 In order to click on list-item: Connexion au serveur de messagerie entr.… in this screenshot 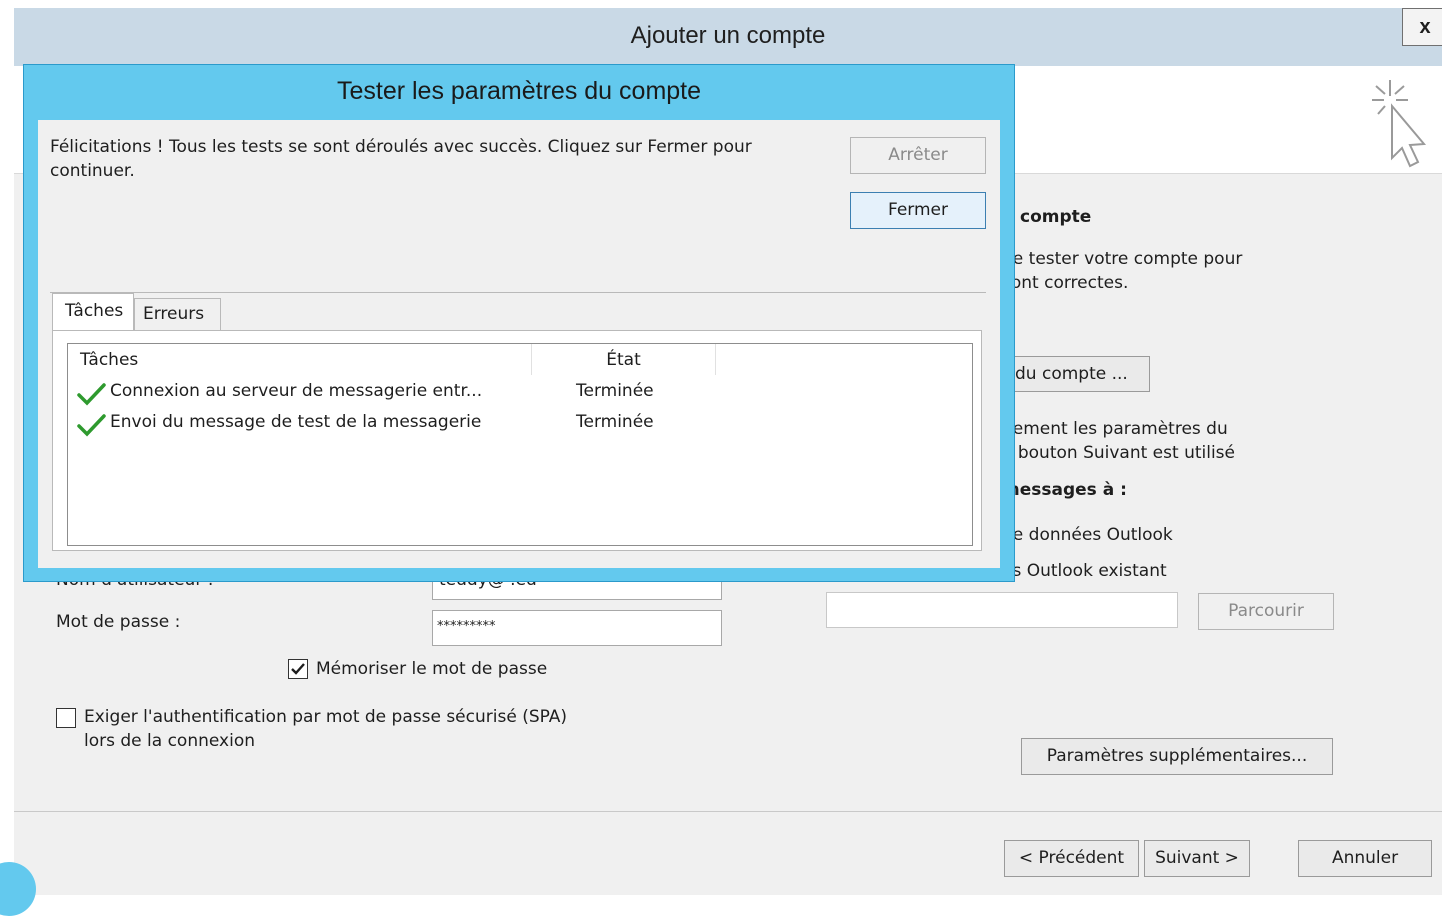, I will do `click(520, 394)`.